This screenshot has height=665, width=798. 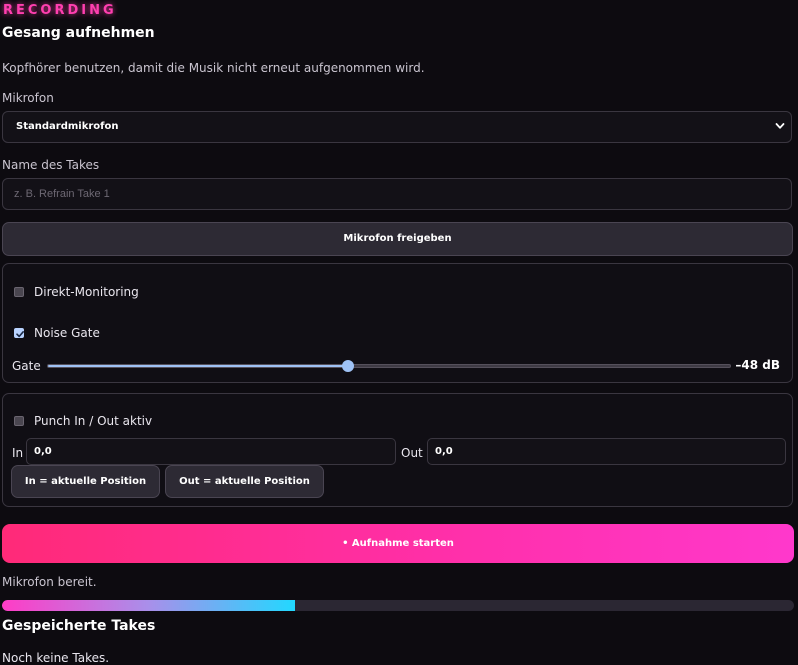 What do you see at coordinates (85, 481) in the screenshot?
I see `set-in-button: In = aktuelle Position` at bounding box center [85, 481].